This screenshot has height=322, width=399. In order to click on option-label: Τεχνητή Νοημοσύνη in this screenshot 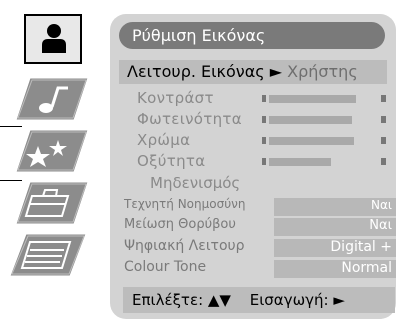, I will do `click(185, 204)`.